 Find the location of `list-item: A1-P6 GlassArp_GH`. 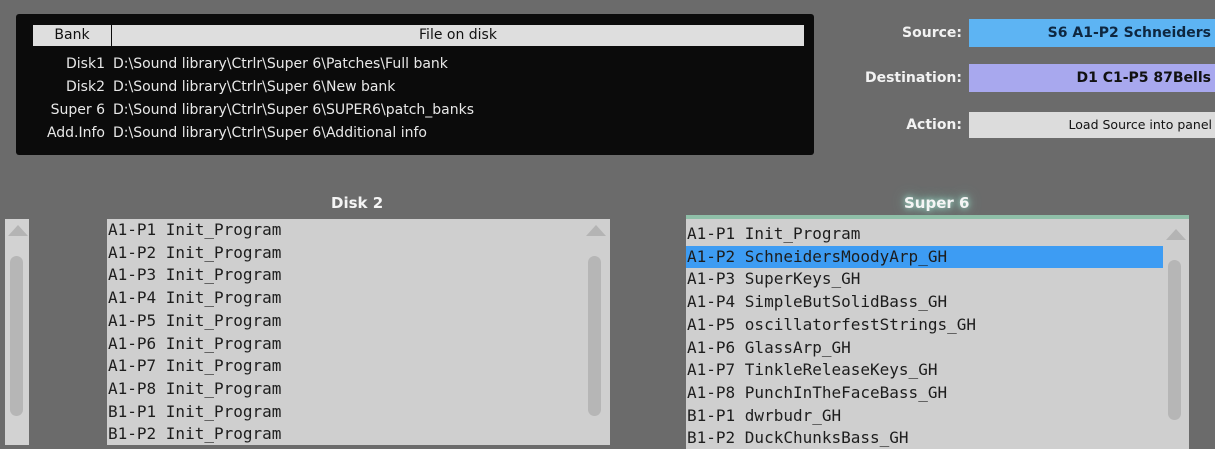

list-item: A1-P6 GlassArp_GH is located at coordinates (768, 348).